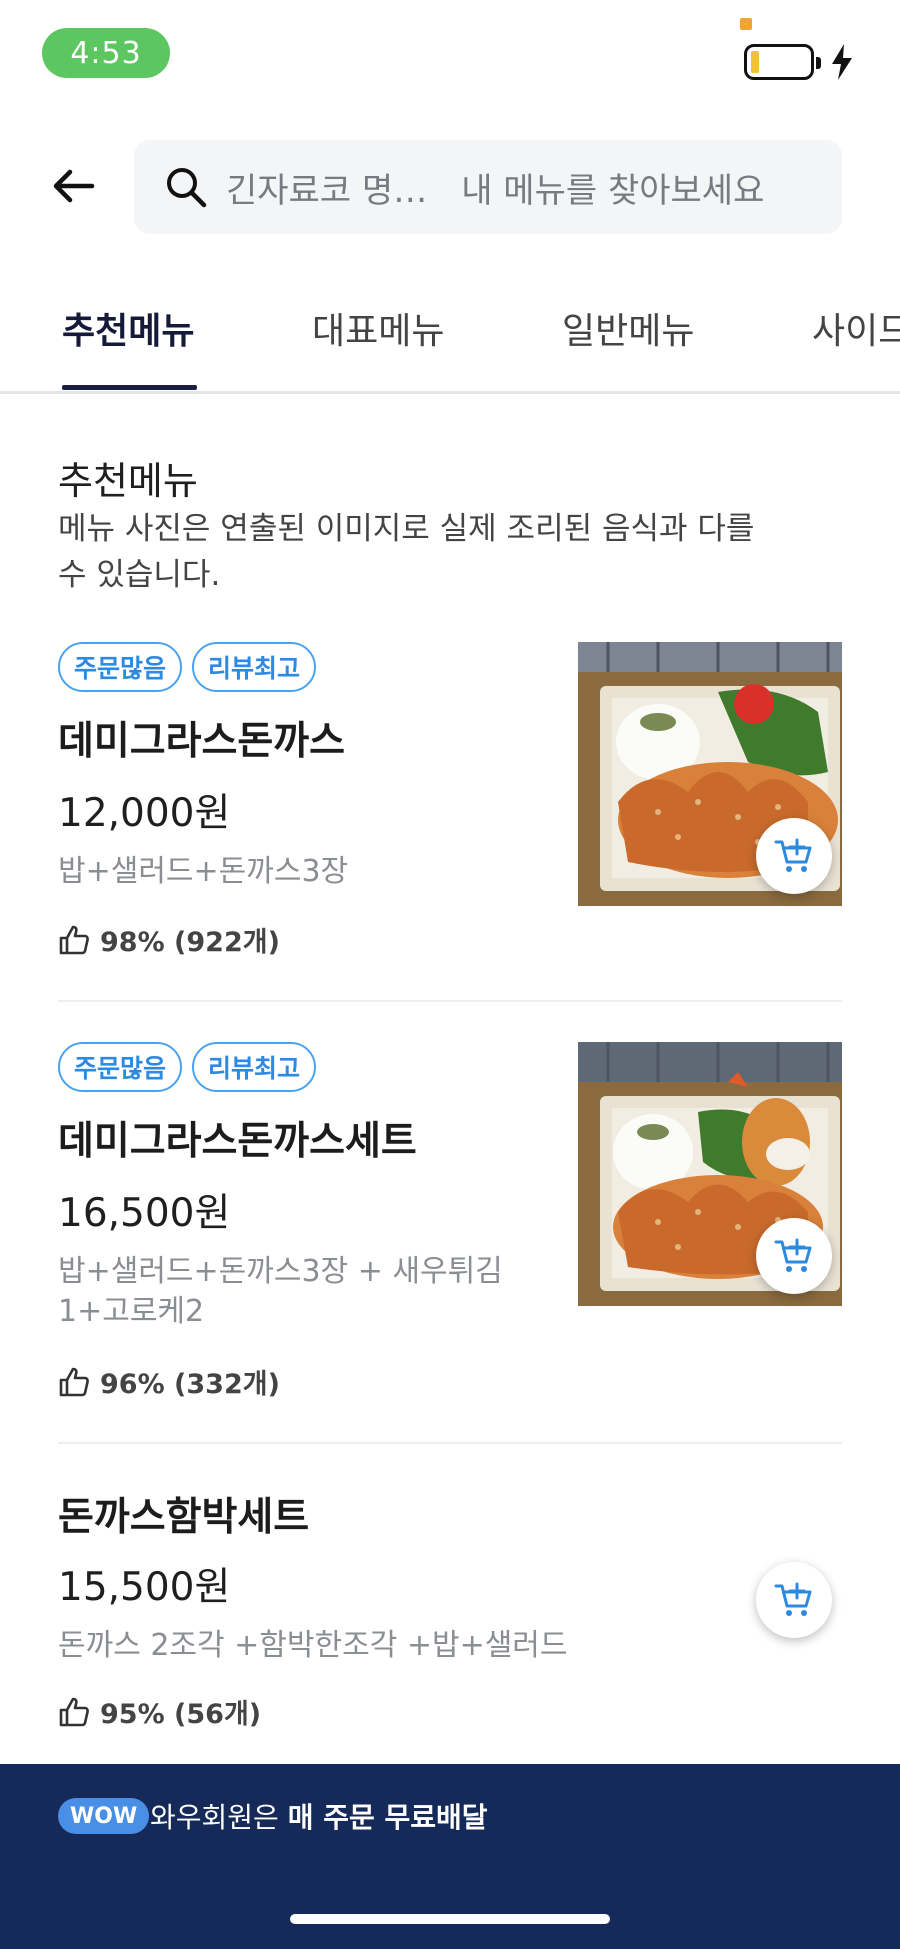 The height and width of the screenshot is (1949, 900). I want to click on search-icon, so click(187, 188).